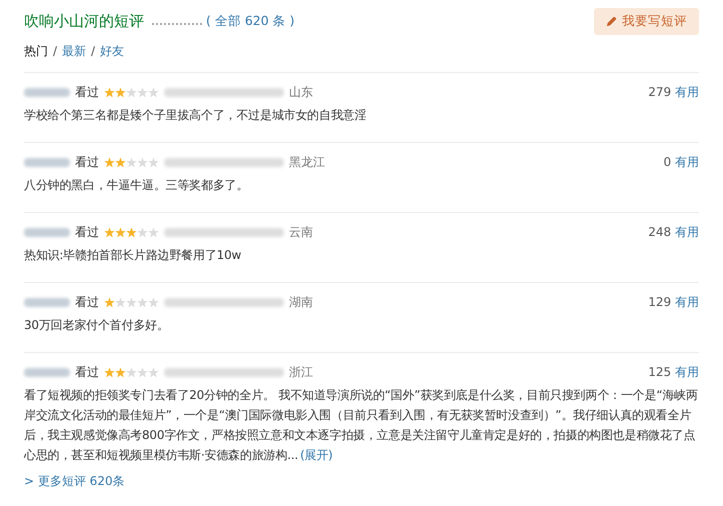  What do you see at coordinates (673, 372) in the screenshot?
I see `helpful-votes: 125 有用` at bounding box center [673, 372].